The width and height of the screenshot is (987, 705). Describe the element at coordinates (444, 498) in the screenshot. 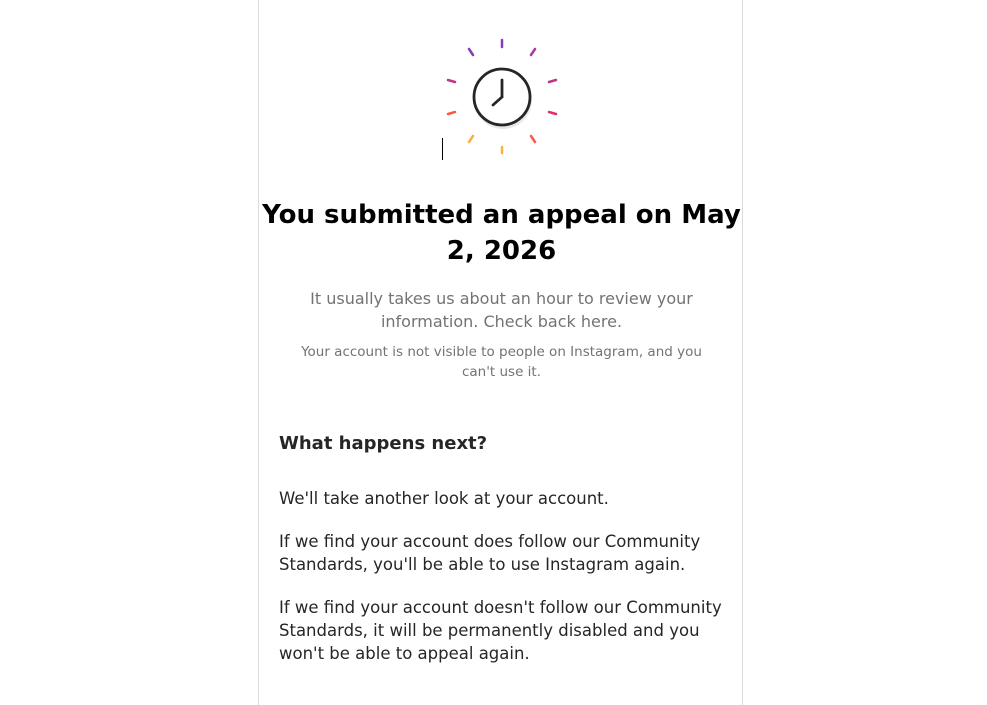

I see `next-step-paragraph: We'll take another look at your account.` at that location.